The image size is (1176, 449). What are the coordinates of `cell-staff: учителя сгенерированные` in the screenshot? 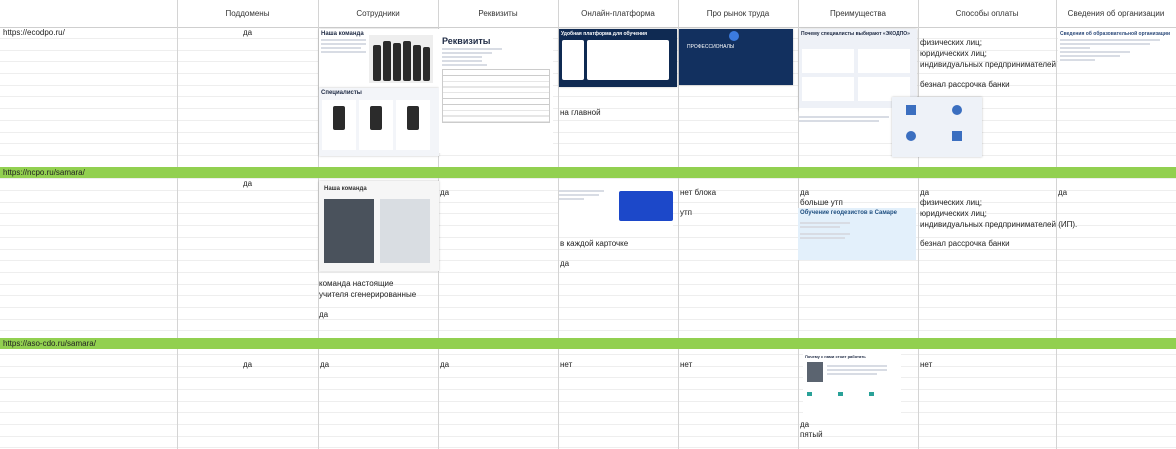 It's located at (367, 294).